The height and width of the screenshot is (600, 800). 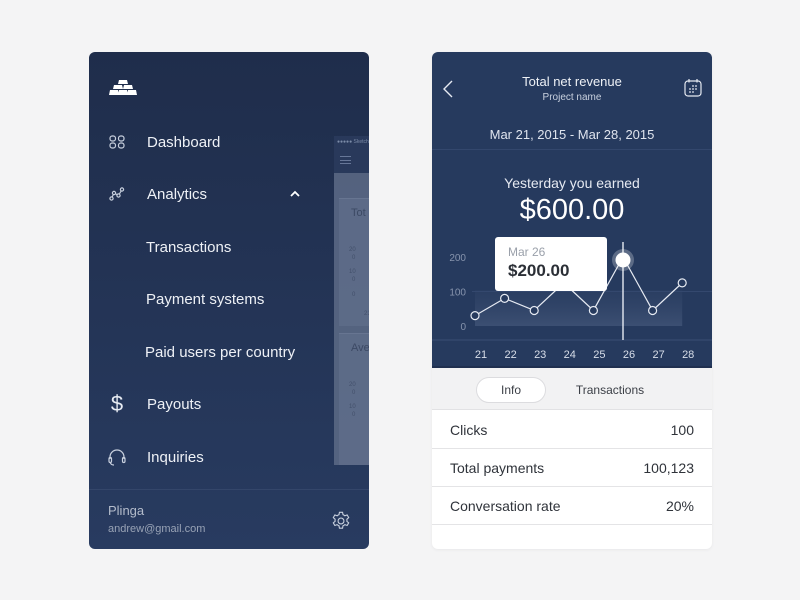 I want to click on calendar-icon, so click(x=693, y=88).